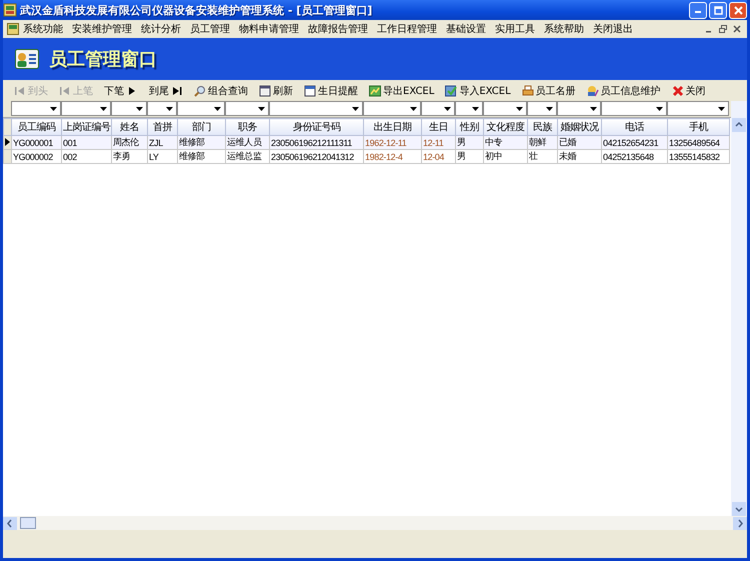  What do you see at coordinates (439, 127) in the screenshot?
I see `column-header: 生日` at bounding box center [439, 127].